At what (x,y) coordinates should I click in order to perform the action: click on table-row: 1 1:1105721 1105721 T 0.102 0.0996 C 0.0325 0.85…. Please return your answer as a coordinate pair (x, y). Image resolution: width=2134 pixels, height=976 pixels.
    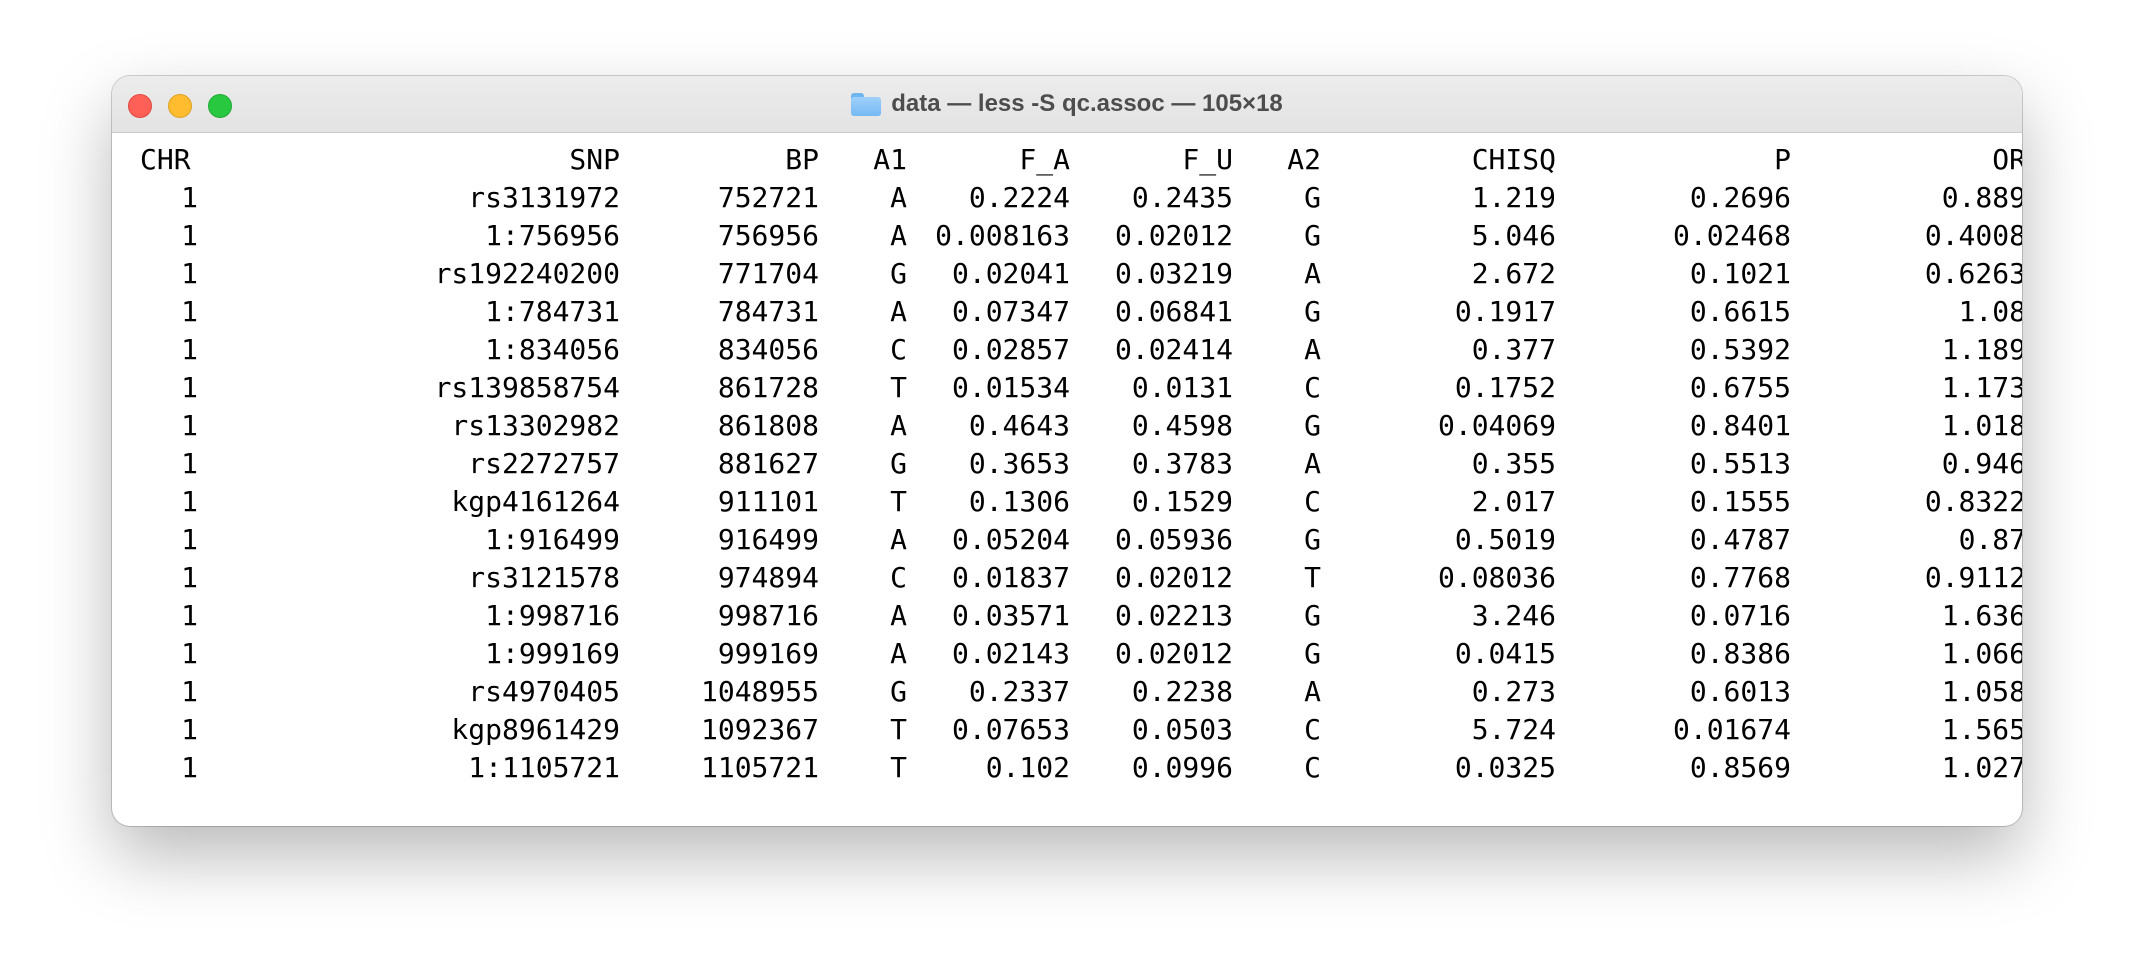
    Looking at the image, I should click on (1081, 768).